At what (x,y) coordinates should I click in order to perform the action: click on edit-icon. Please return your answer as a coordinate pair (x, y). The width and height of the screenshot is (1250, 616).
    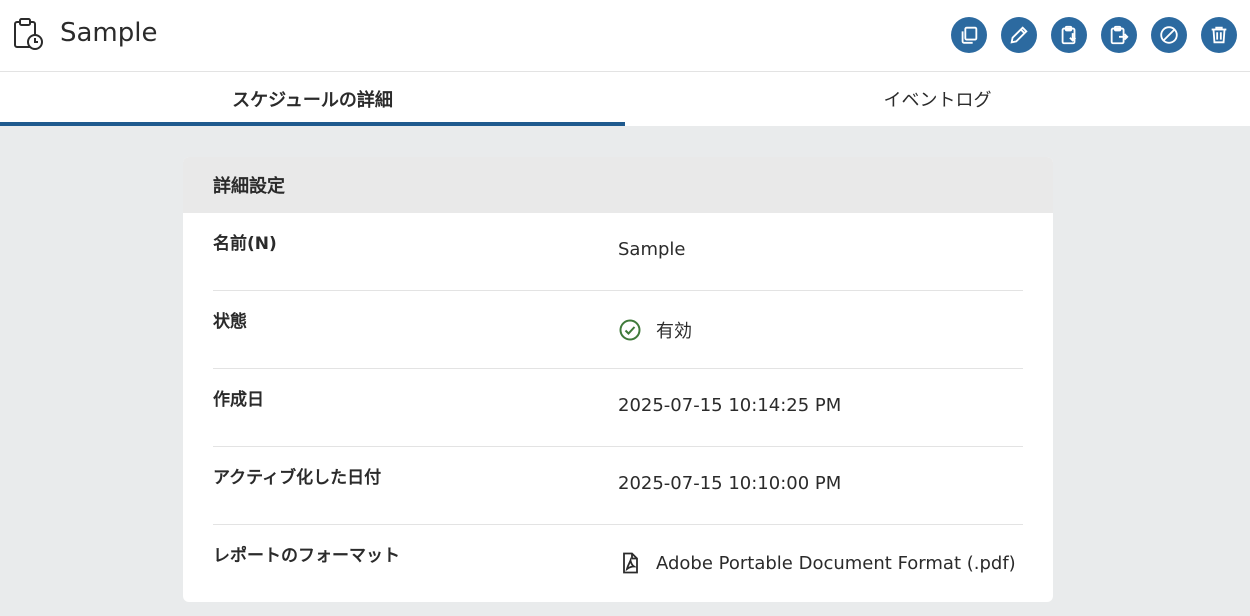
    Looking at the image, I should click on (1019, 35).